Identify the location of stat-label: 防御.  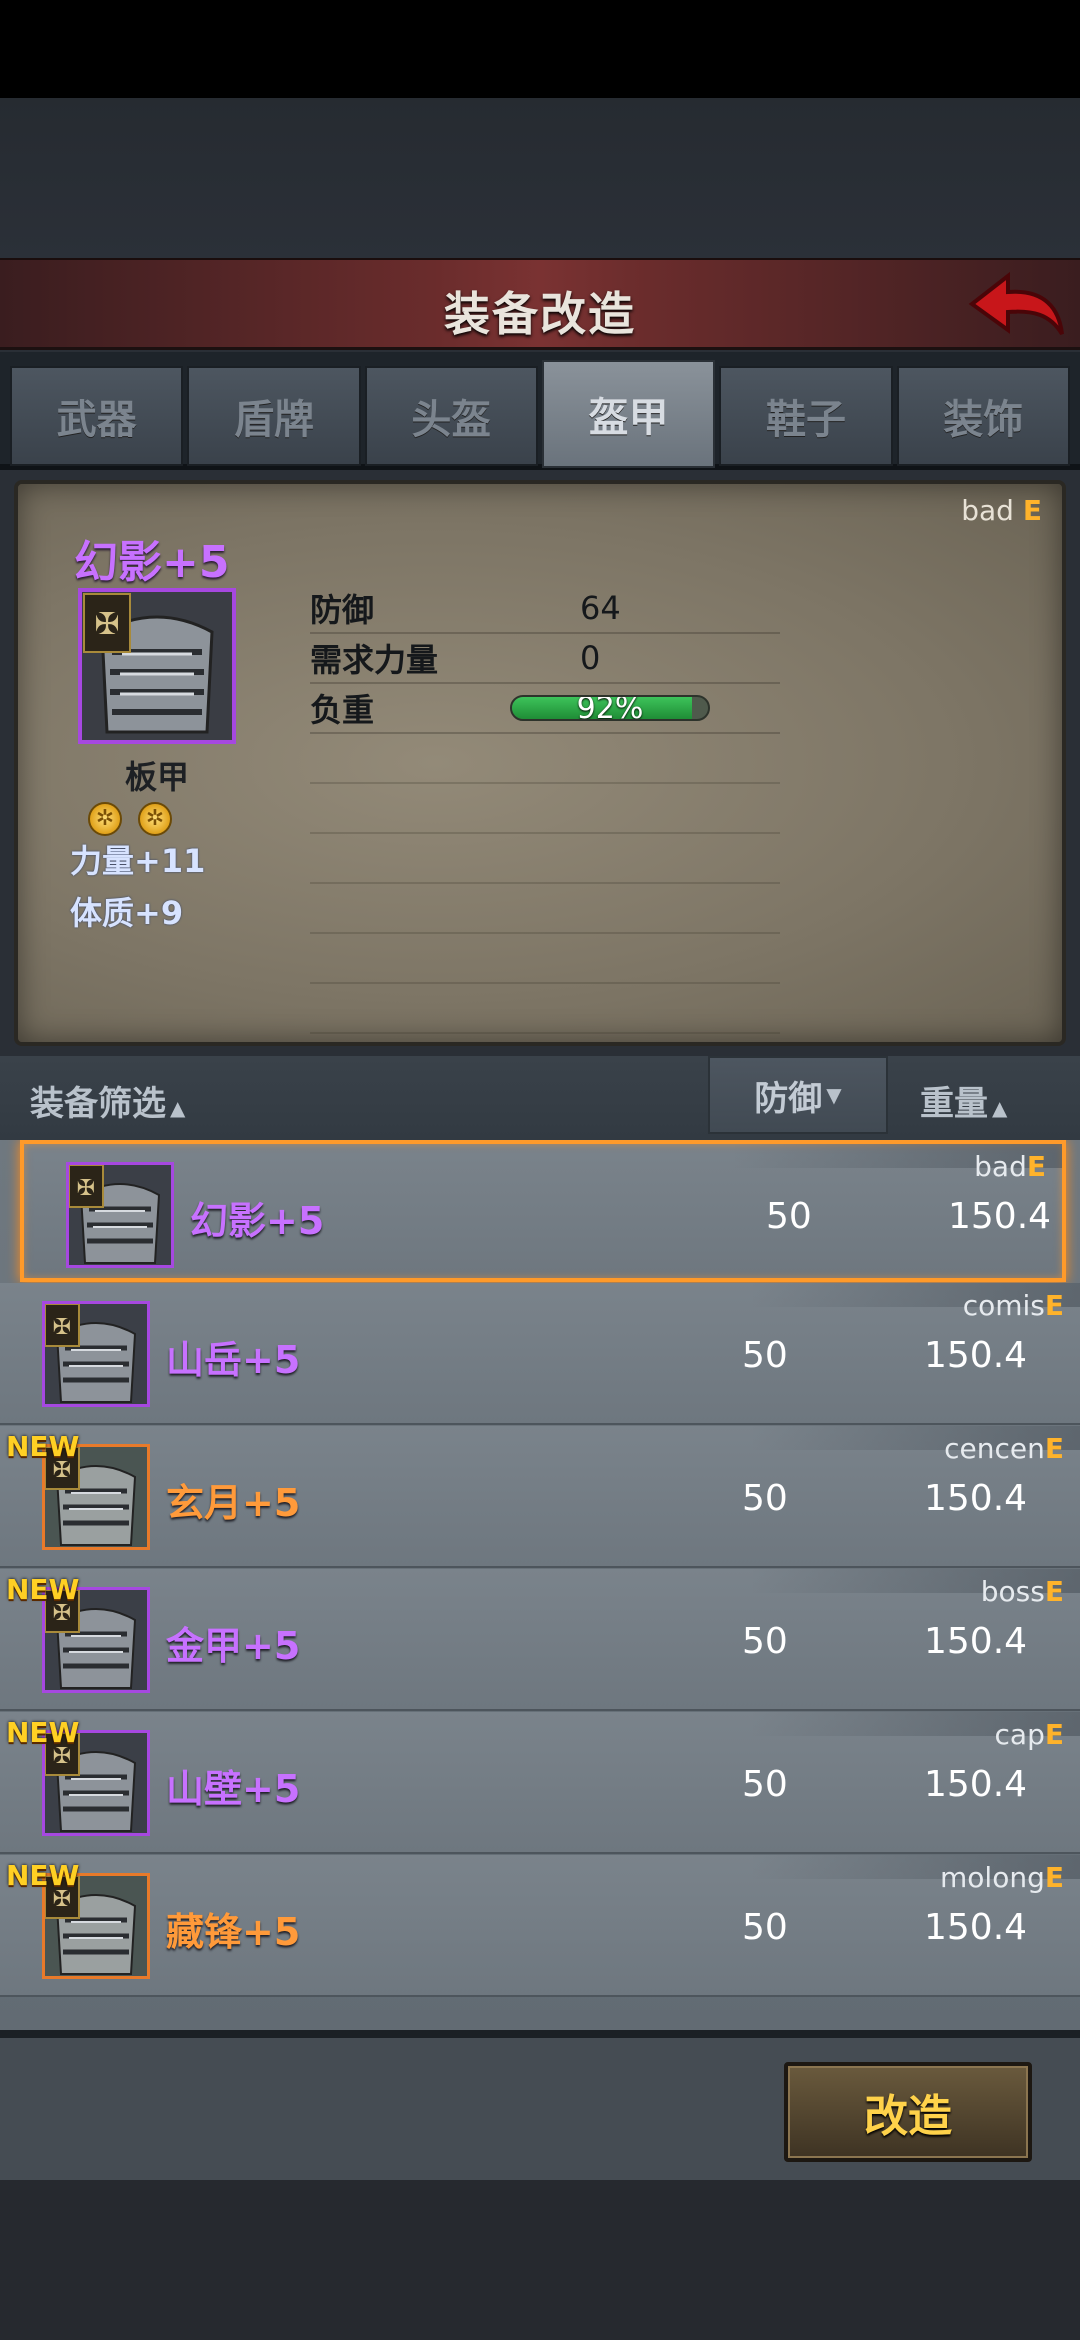
(342, 610).